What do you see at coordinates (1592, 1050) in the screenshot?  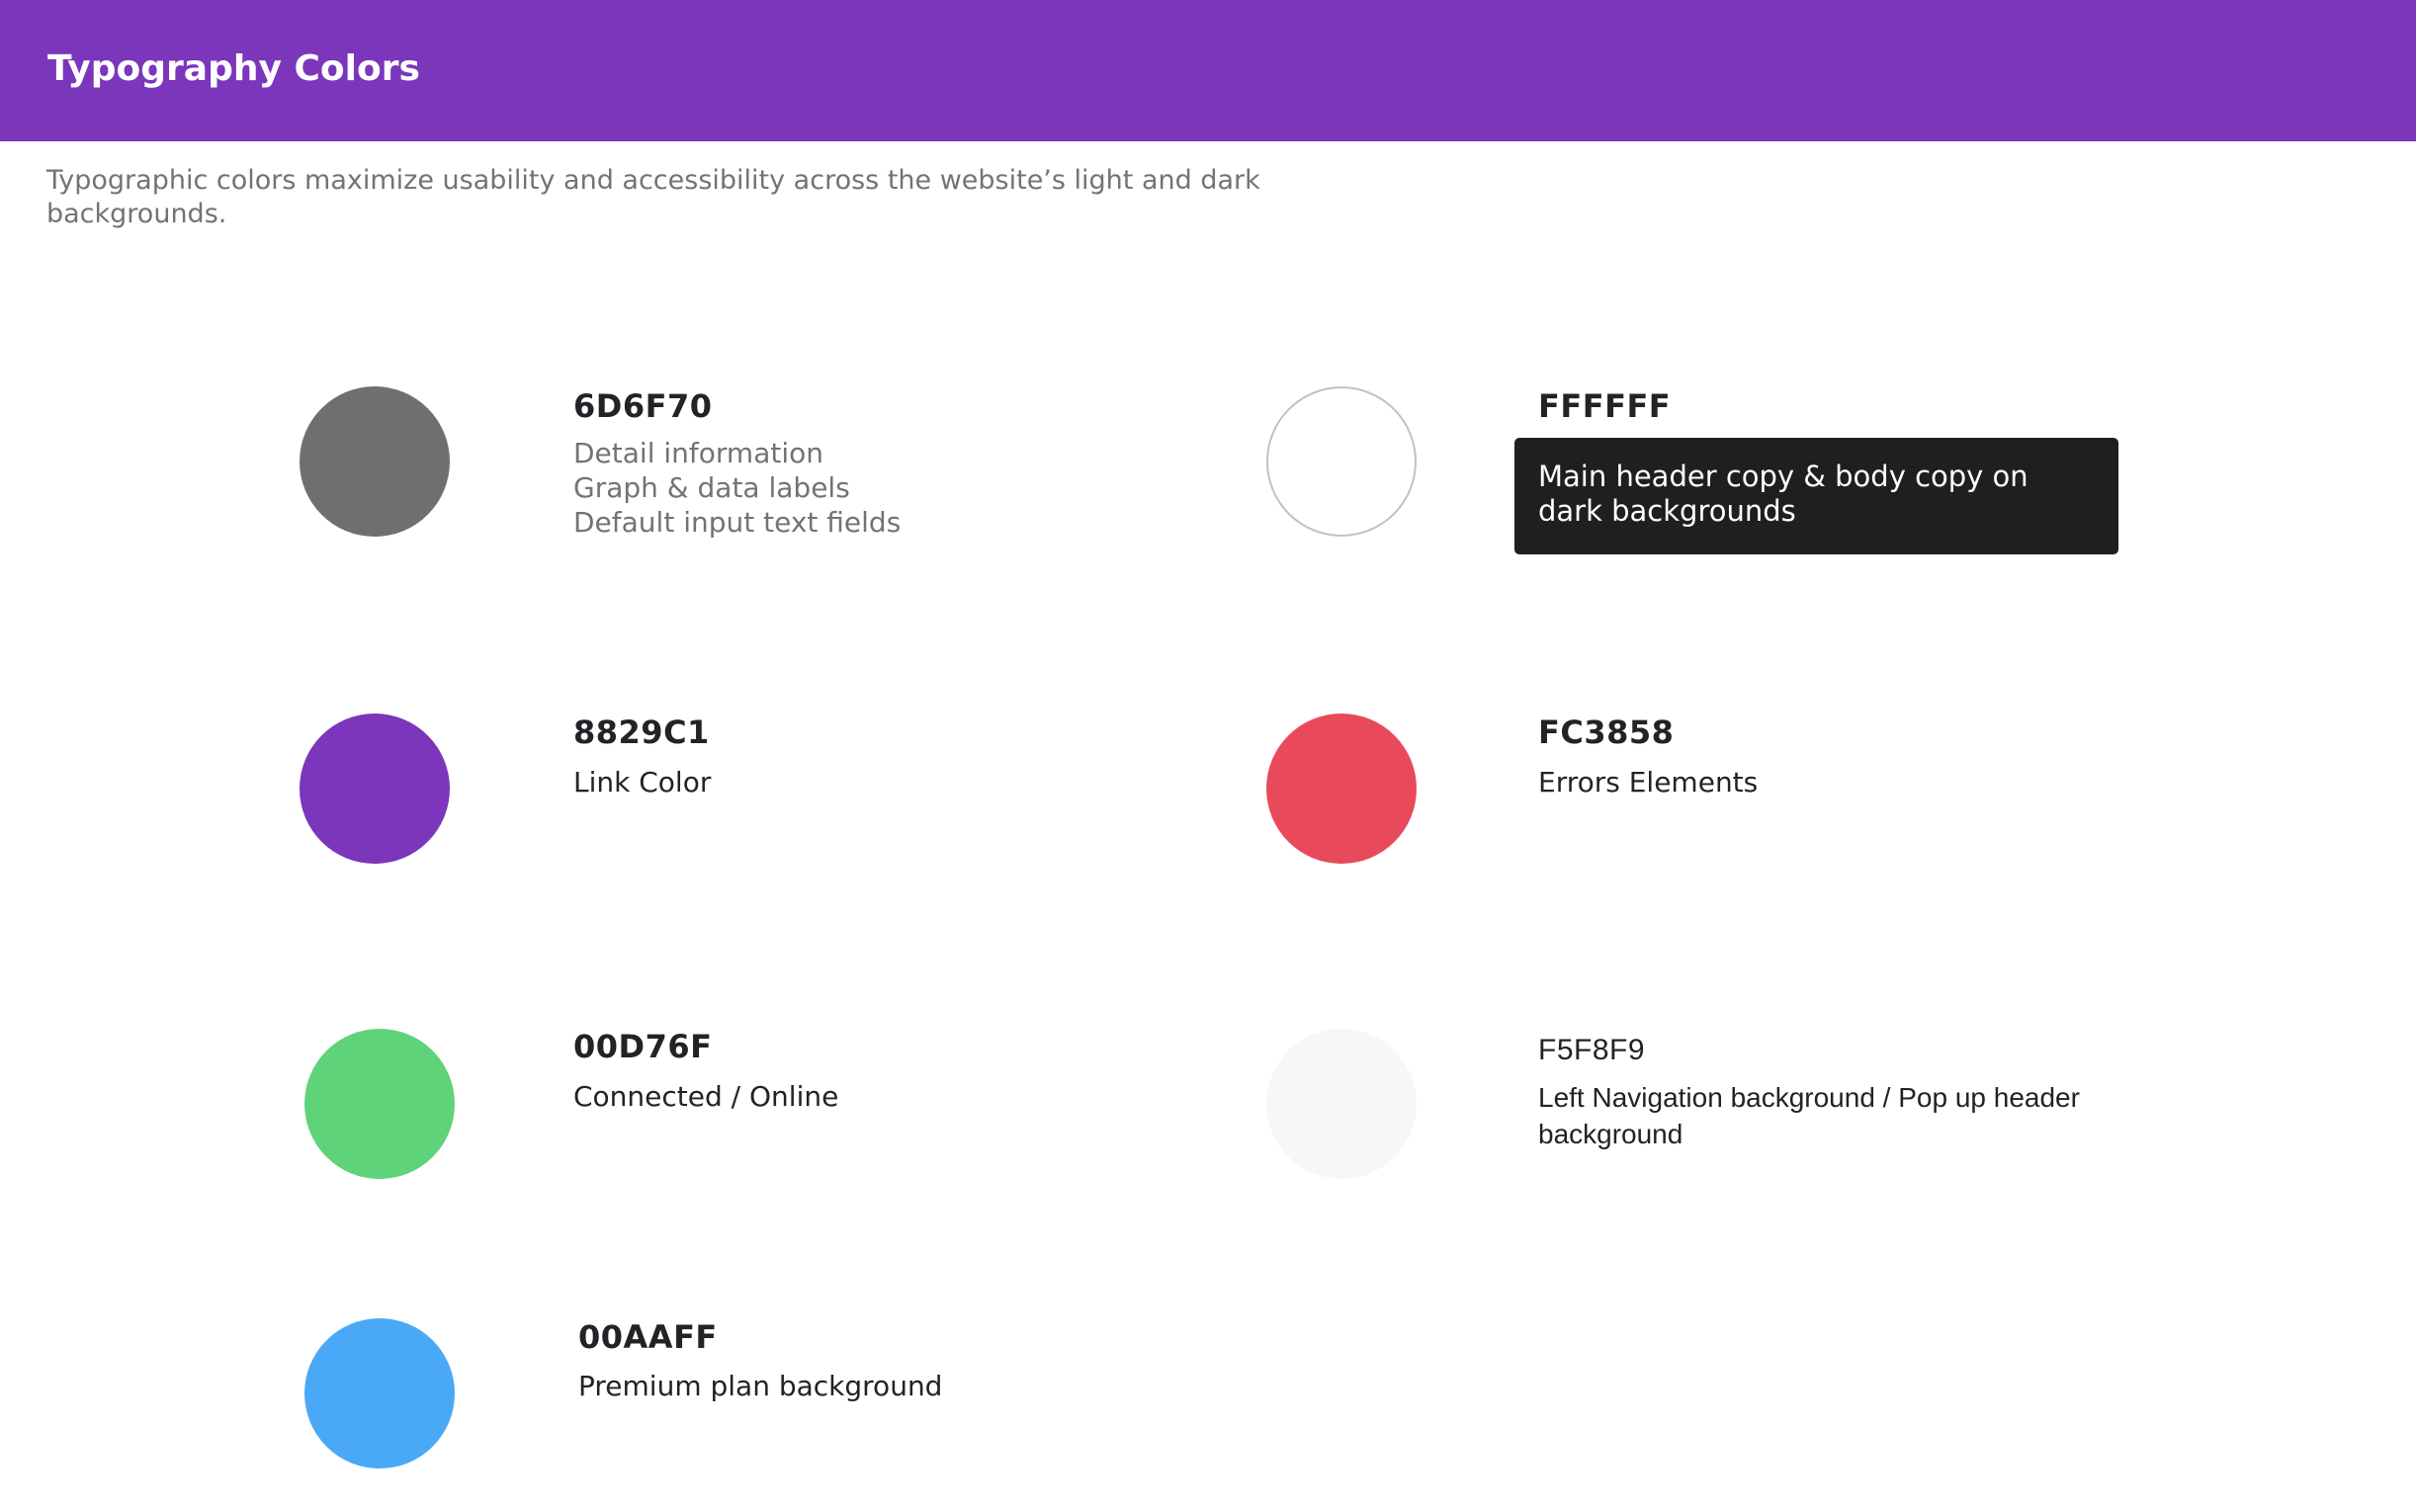 I see `hex-code-f5f8f9: F5F8F9` at bounding box center [1592, 1050].